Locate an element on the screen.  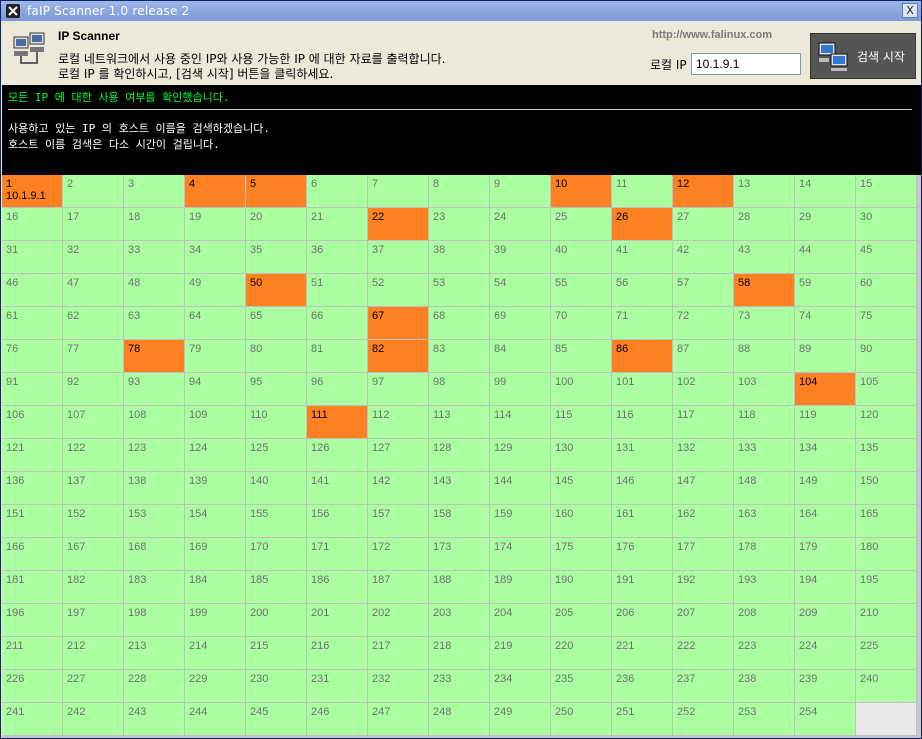
ip-cell-number: 236 is located at coordinates (625, 679).